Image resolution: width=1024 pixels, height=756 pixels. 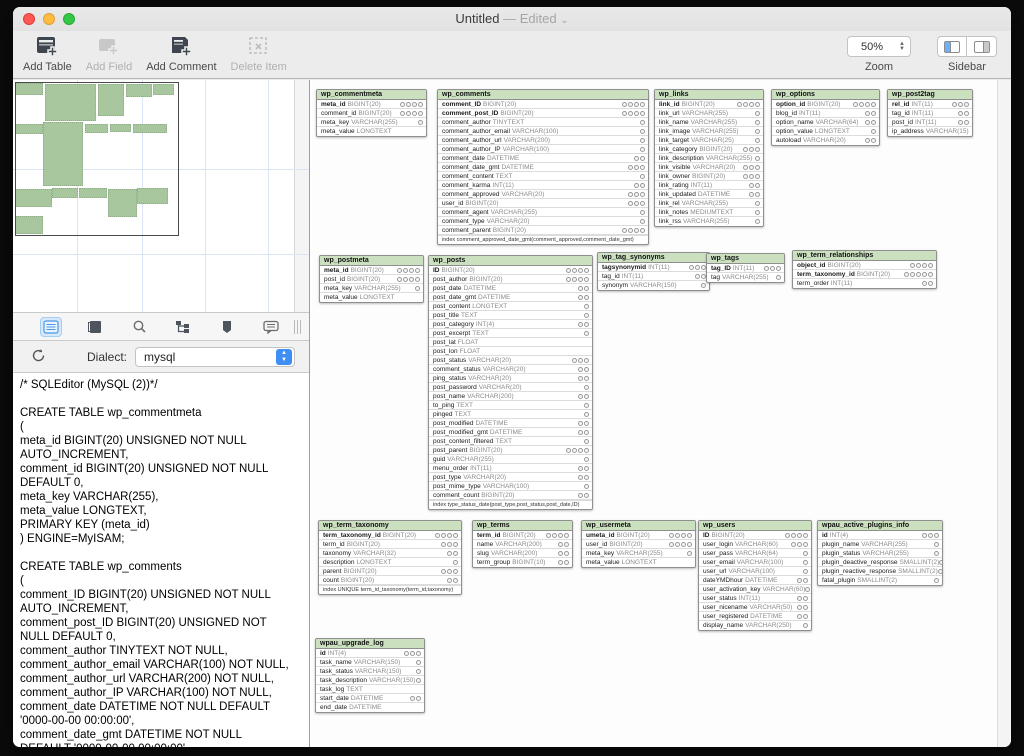 I want to click on field-row: menu_order INT(11), so click(x=510, y=468).